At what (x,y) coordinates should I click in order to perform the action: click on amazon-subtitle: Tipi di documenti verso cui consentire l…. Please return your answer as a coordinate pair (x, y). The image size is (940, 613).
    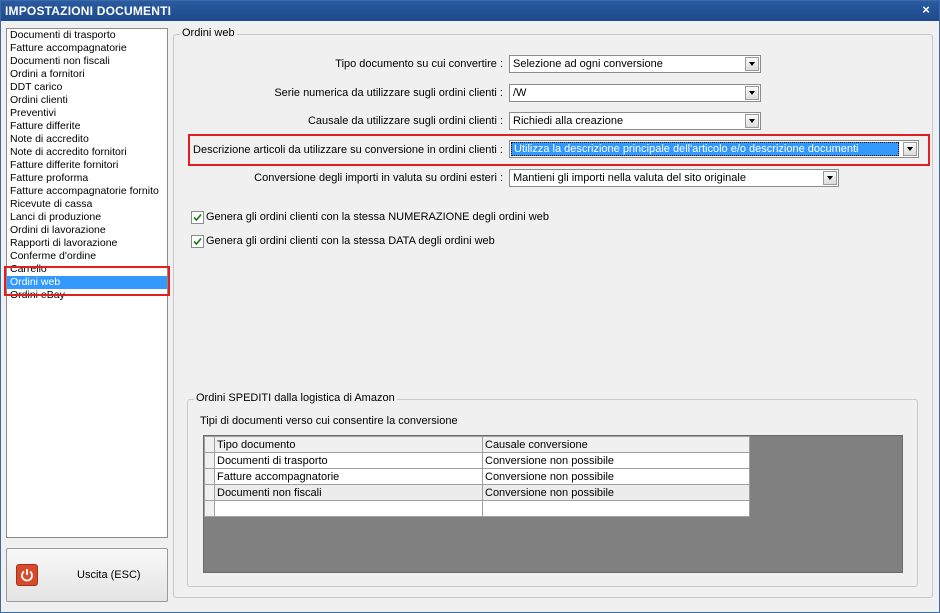
    Looking at the image, I should click on (329, 421).